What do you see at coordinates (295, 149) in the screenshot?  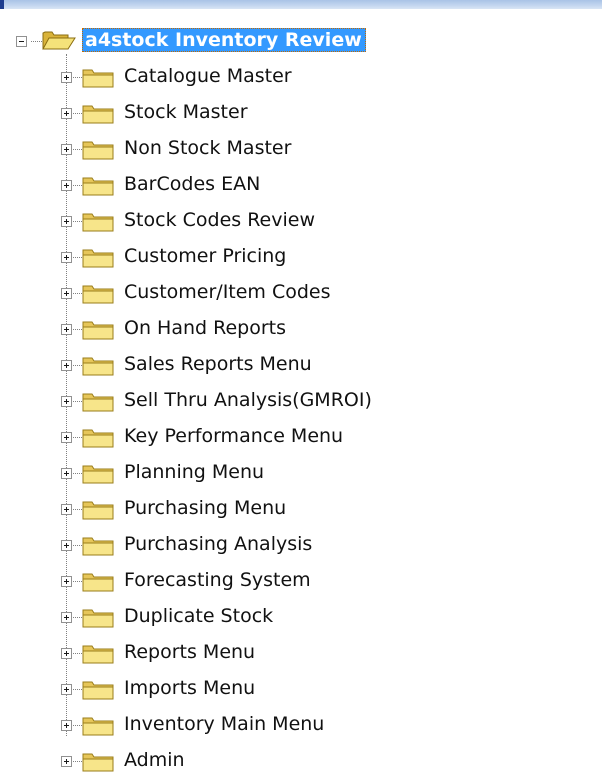 I see `tree-node: Non Stock Master` at bounding box center [295, 149].